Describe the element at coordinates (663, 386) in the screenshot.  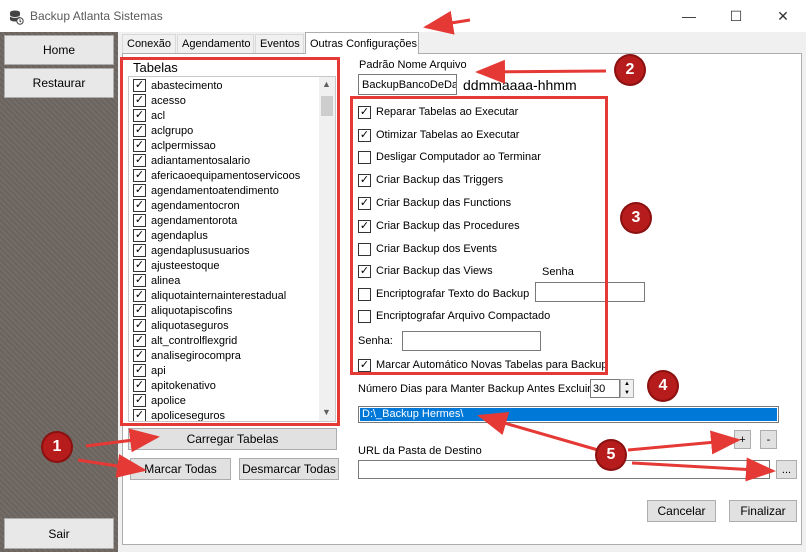
I see `badge-4: 4` at that location.